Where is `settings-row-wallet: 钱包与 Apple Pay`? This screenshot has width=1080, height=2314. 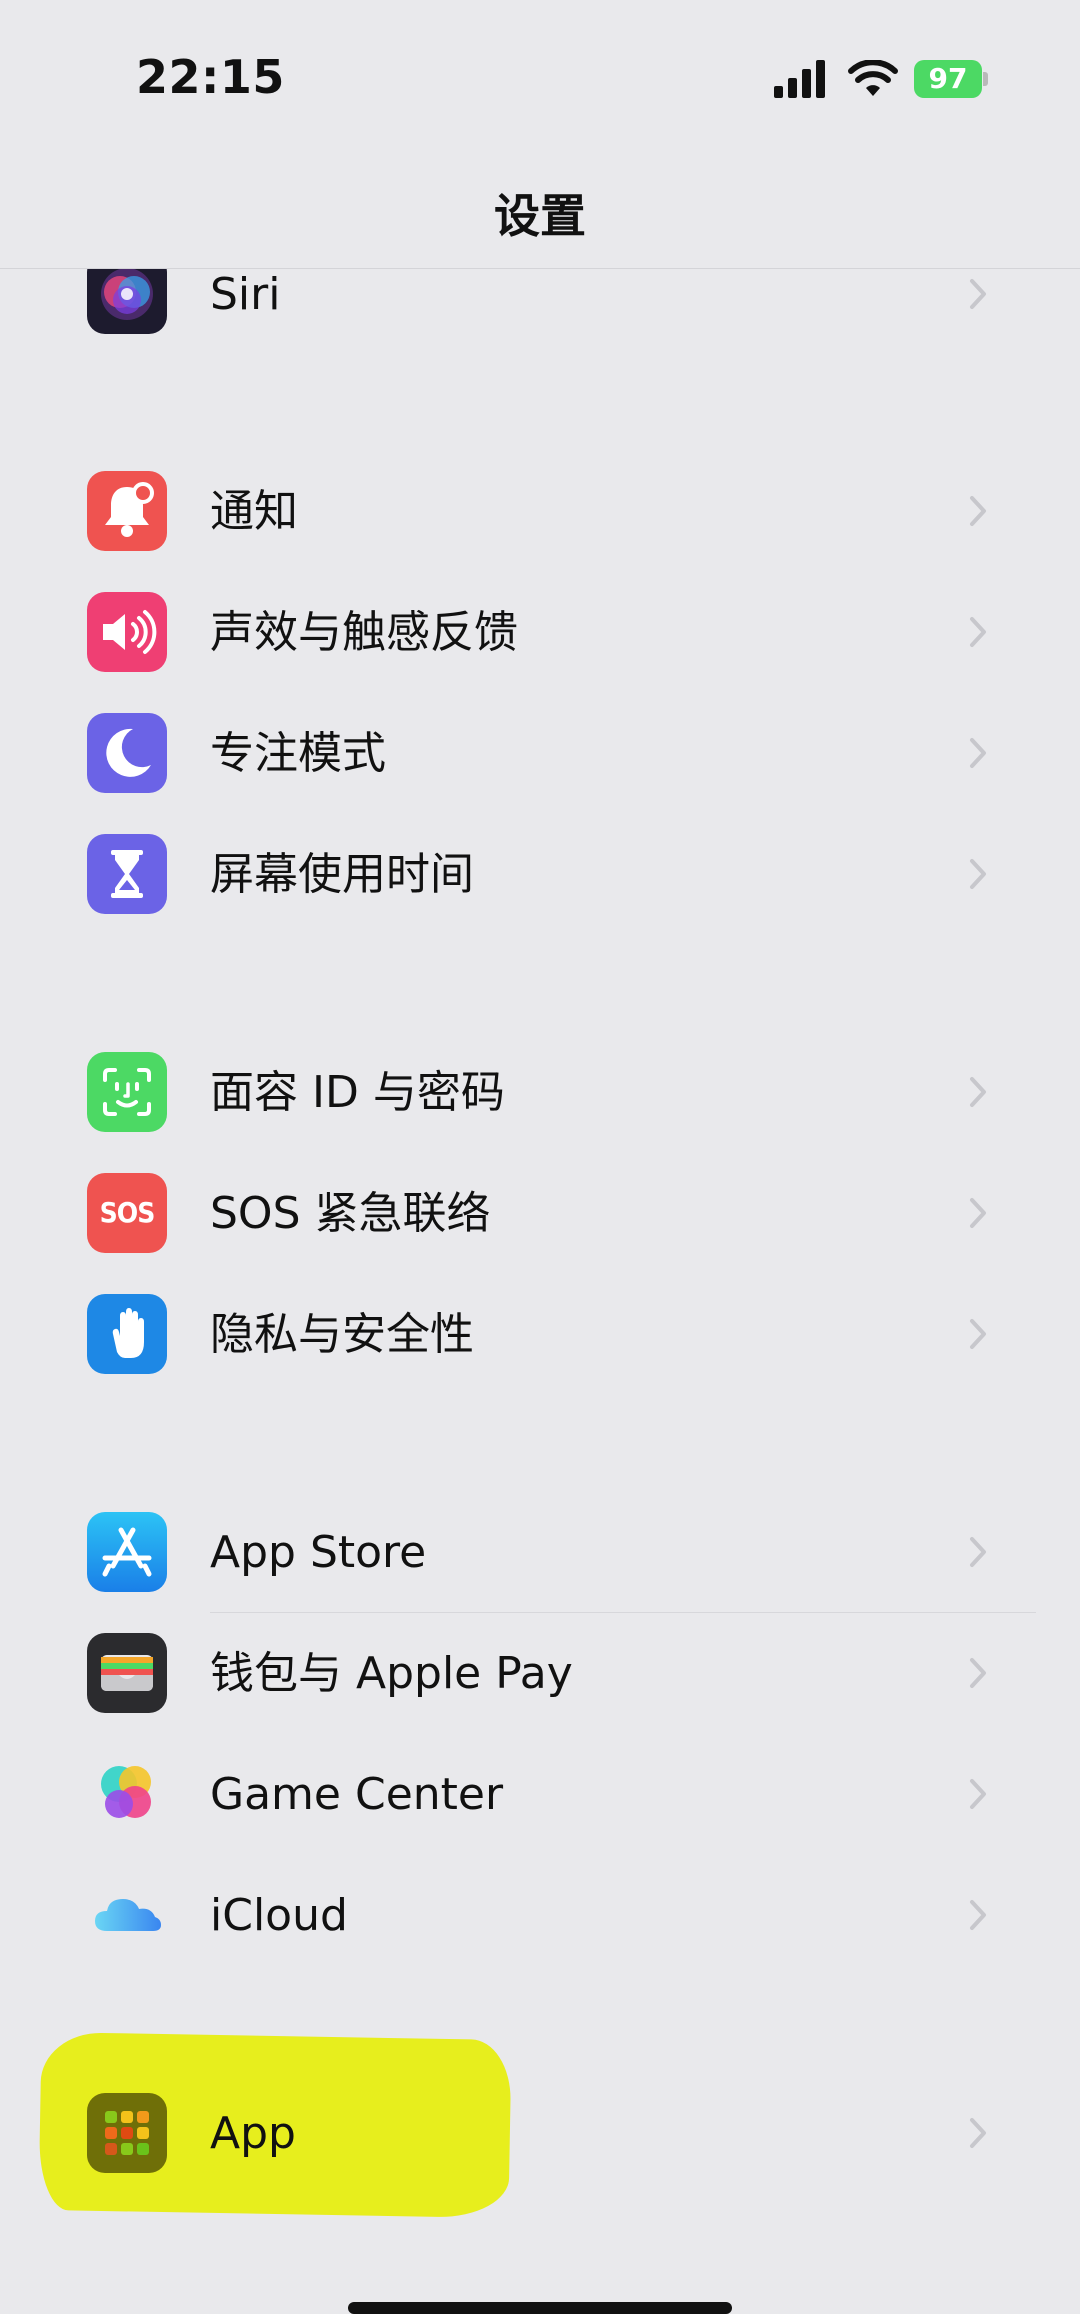 settings-row-wallet: 钱包与 Apple Pay is located at coordinates (540, 1673).